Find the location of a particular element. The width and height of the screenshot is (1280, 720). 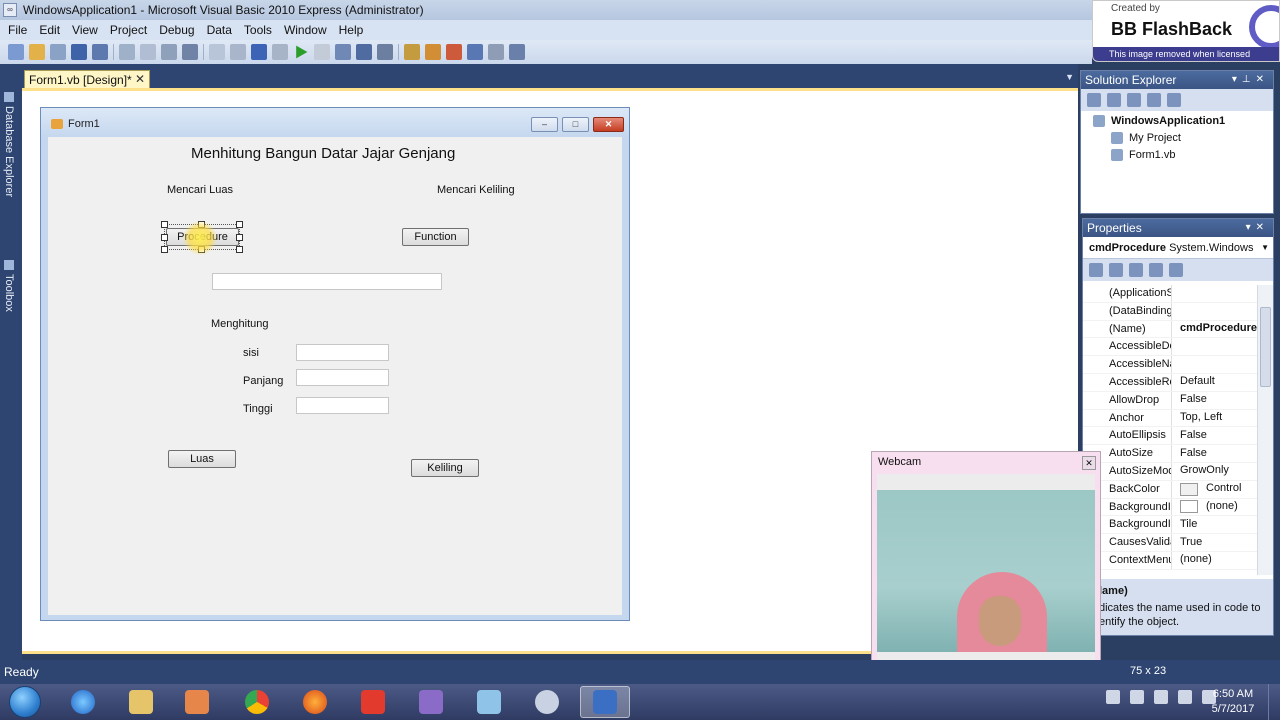

toolbox-tab: Toolbox is located at coordinates (9, 286).